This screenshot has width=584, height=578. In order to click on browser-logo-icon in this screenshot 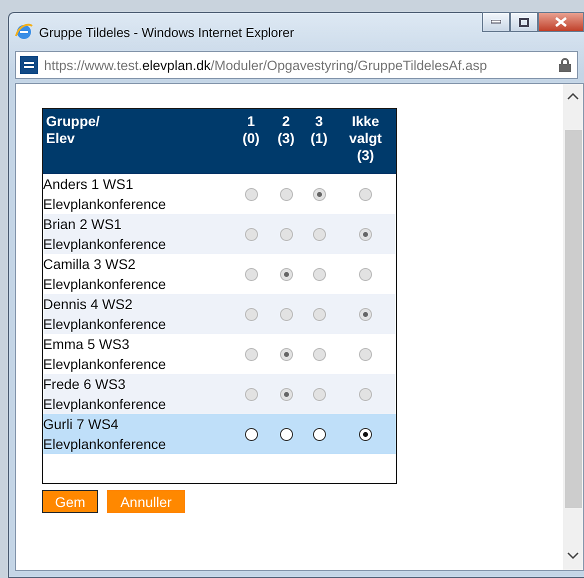, I will do `click(24, 32)`.